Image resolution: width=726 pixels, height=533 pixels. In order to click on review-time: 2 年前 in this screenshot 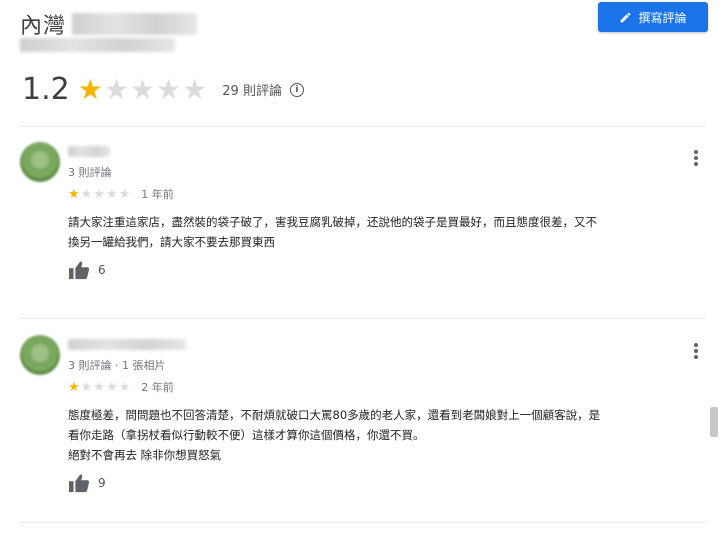, I will do `click(157, 387)`.